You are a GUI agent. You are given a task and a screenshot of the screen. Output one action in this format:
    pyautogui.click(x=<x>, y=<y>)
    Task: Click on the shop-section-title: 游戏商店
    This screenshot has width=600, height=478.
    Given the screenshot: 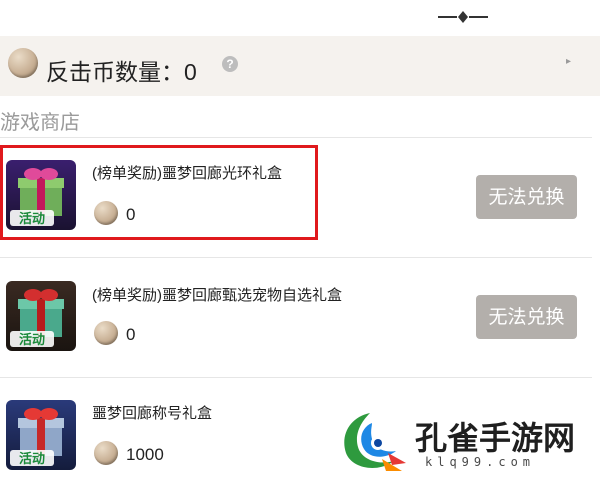 What is the action you would take?
    pyautogui.click(x=40, y=123)
    